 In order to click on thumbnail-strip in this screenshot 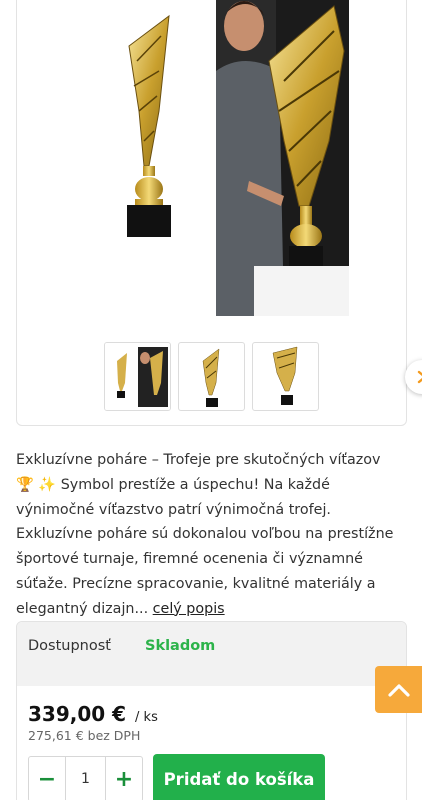, I will do `click(263, 377)`.